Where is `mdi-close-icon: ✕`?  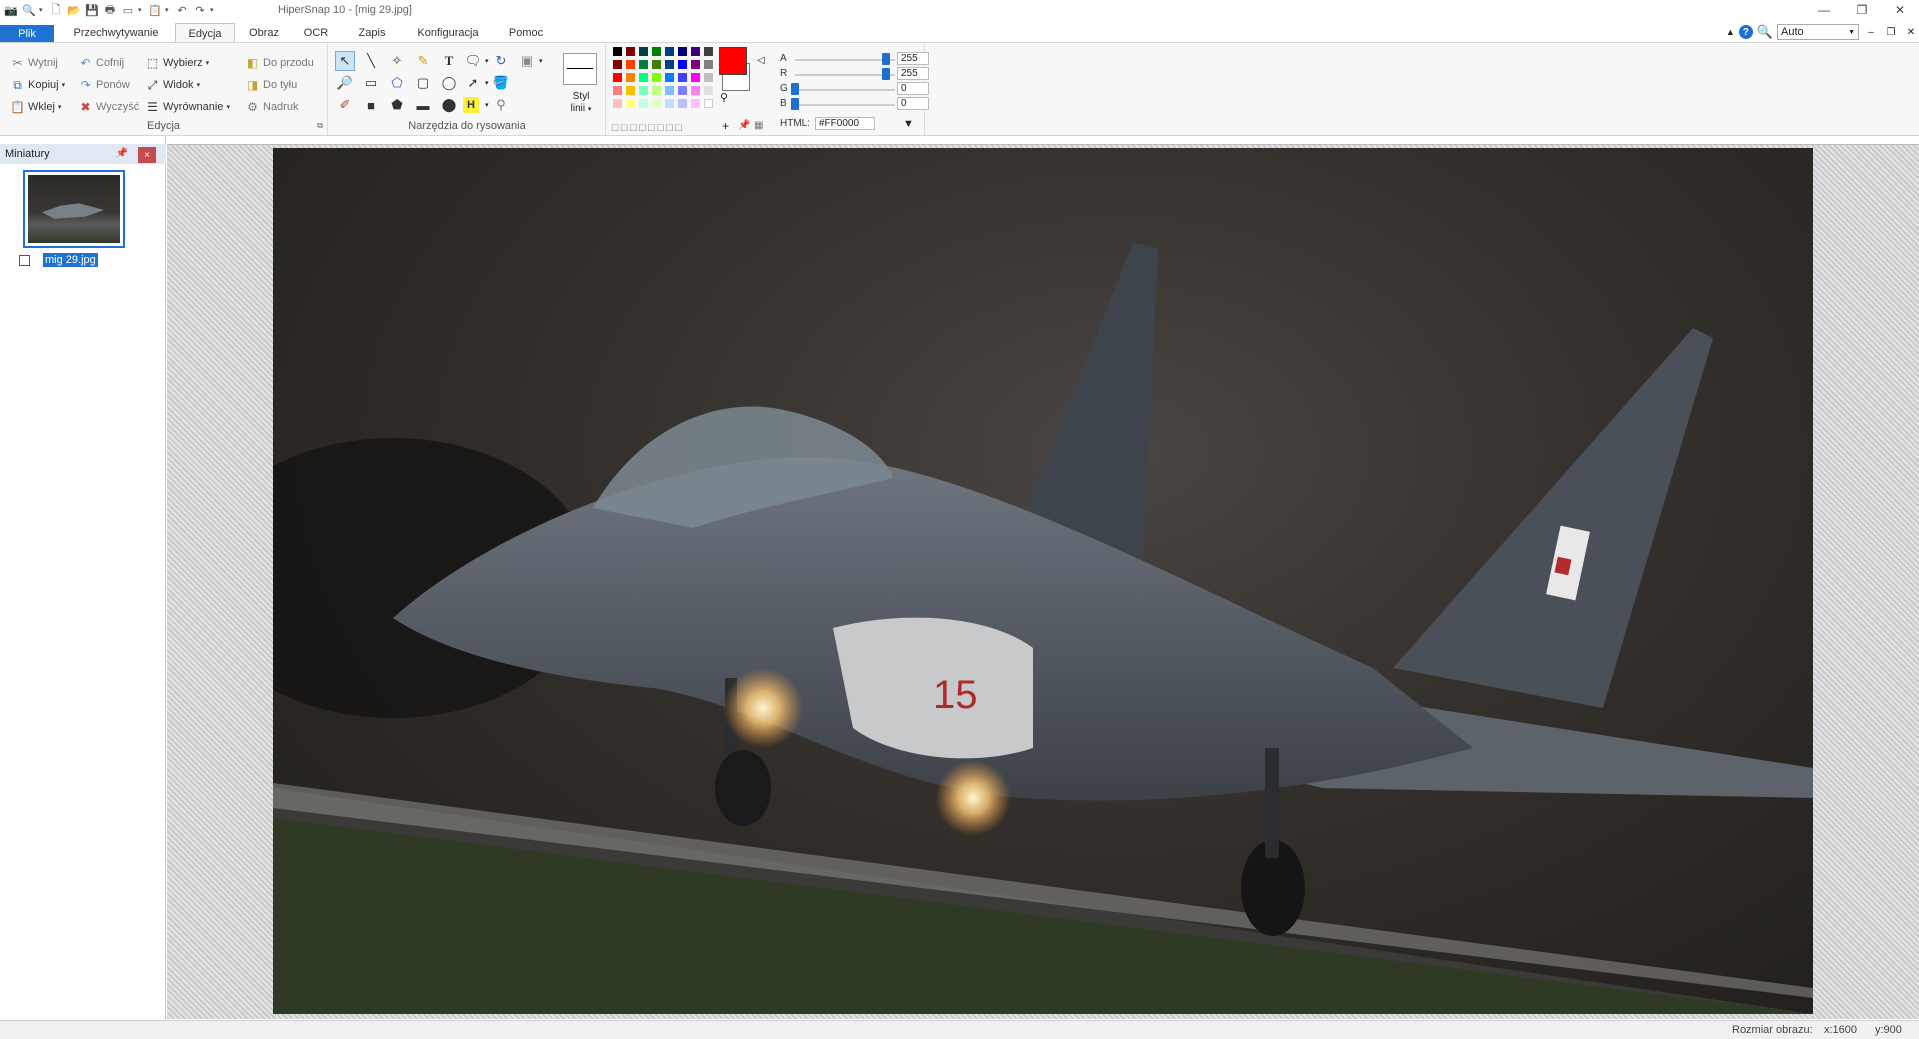
mdi-close-icon: ✕ is located at coordinates (1911, 32).